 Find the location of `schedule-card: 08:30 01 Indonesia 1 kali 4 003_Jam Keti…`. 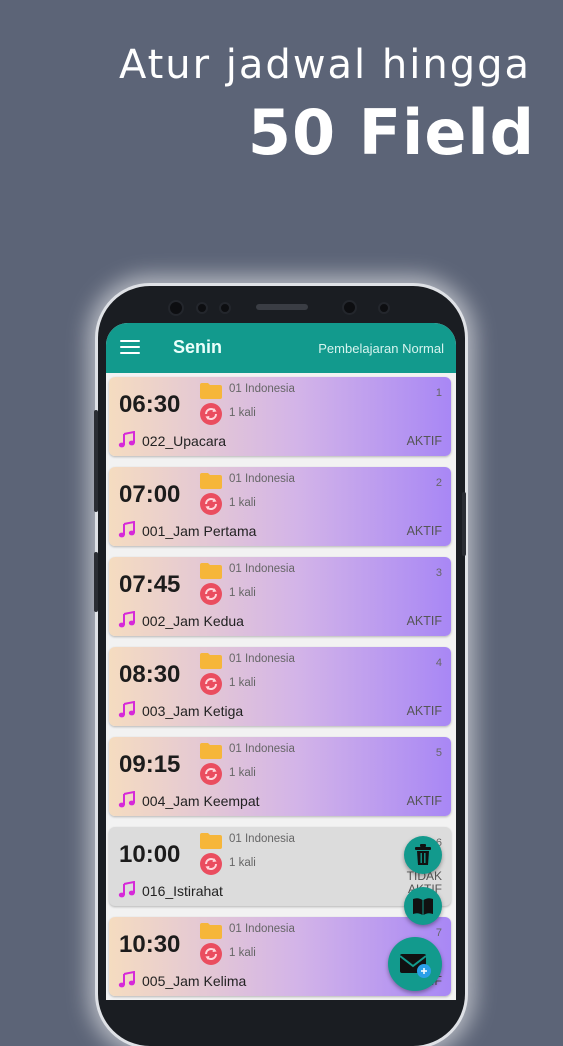

schedule-card: 08:30 01 Indonesia 1 kali 4 003_Jam Keti… is located at coordinates (280, 686).